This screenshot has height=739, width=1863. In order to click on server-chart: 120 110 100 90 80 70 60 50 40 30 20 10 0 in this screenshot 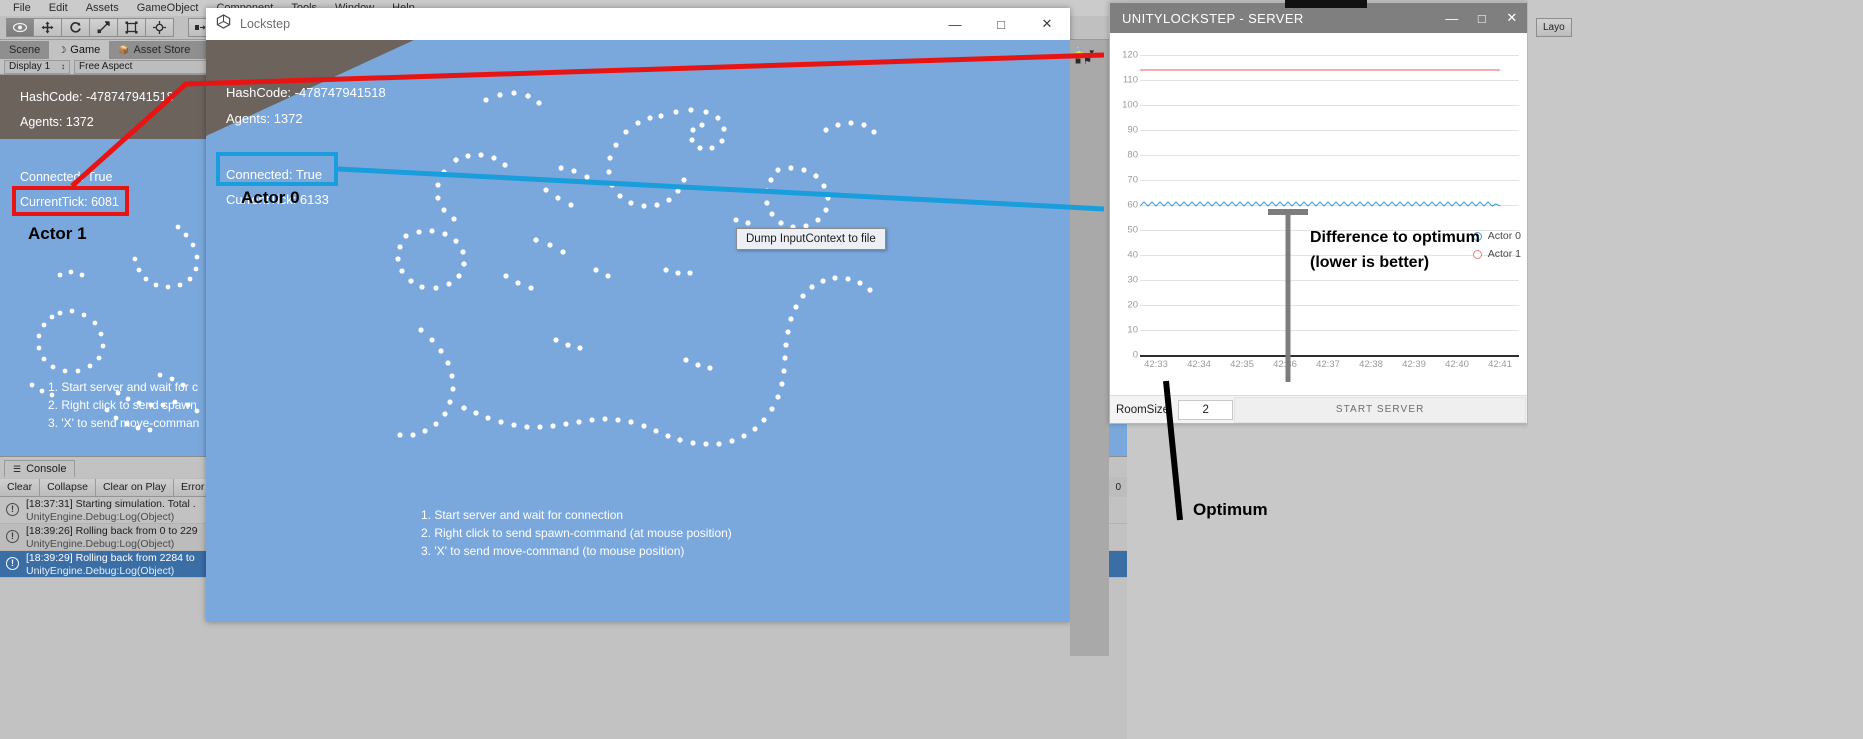, I will do `click(1318, 213)`.